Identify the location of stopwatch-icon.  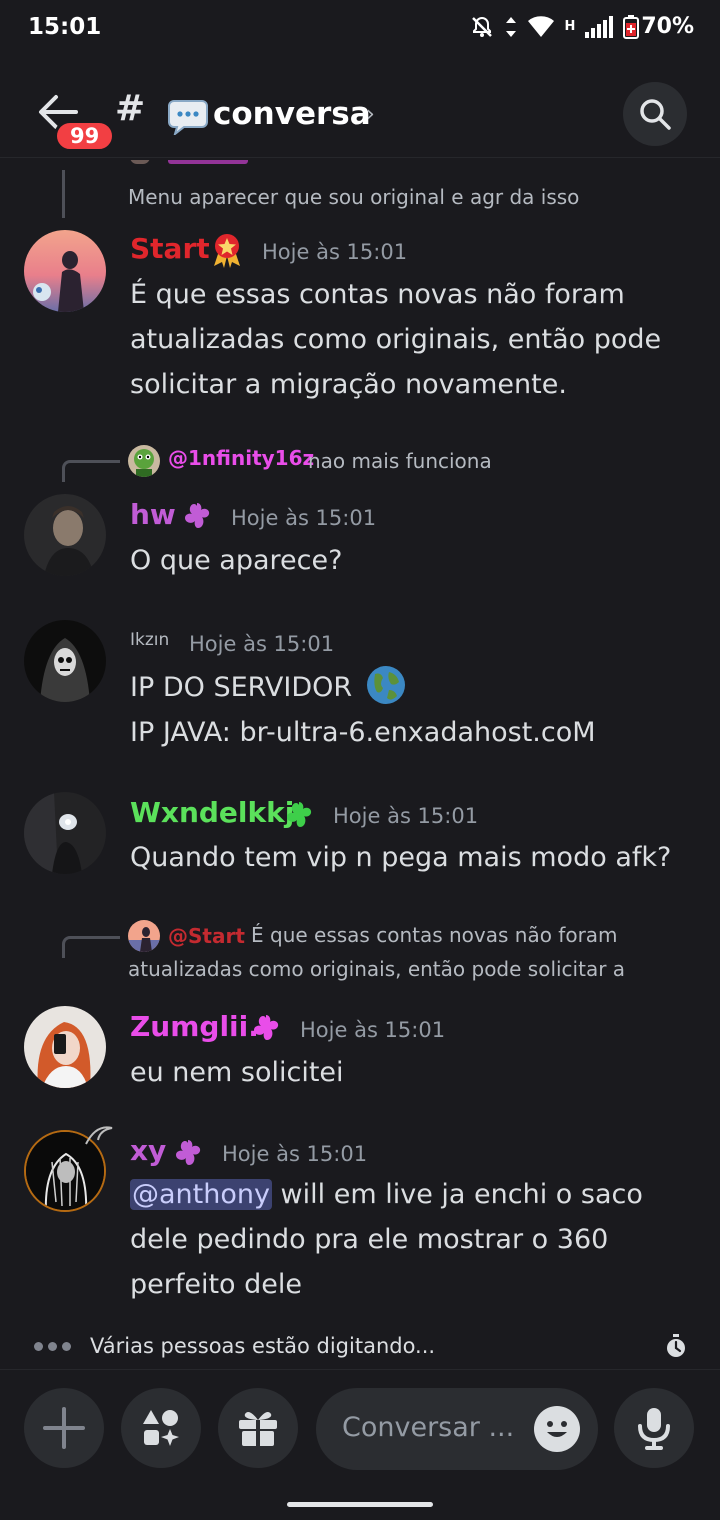
(676, 1346).